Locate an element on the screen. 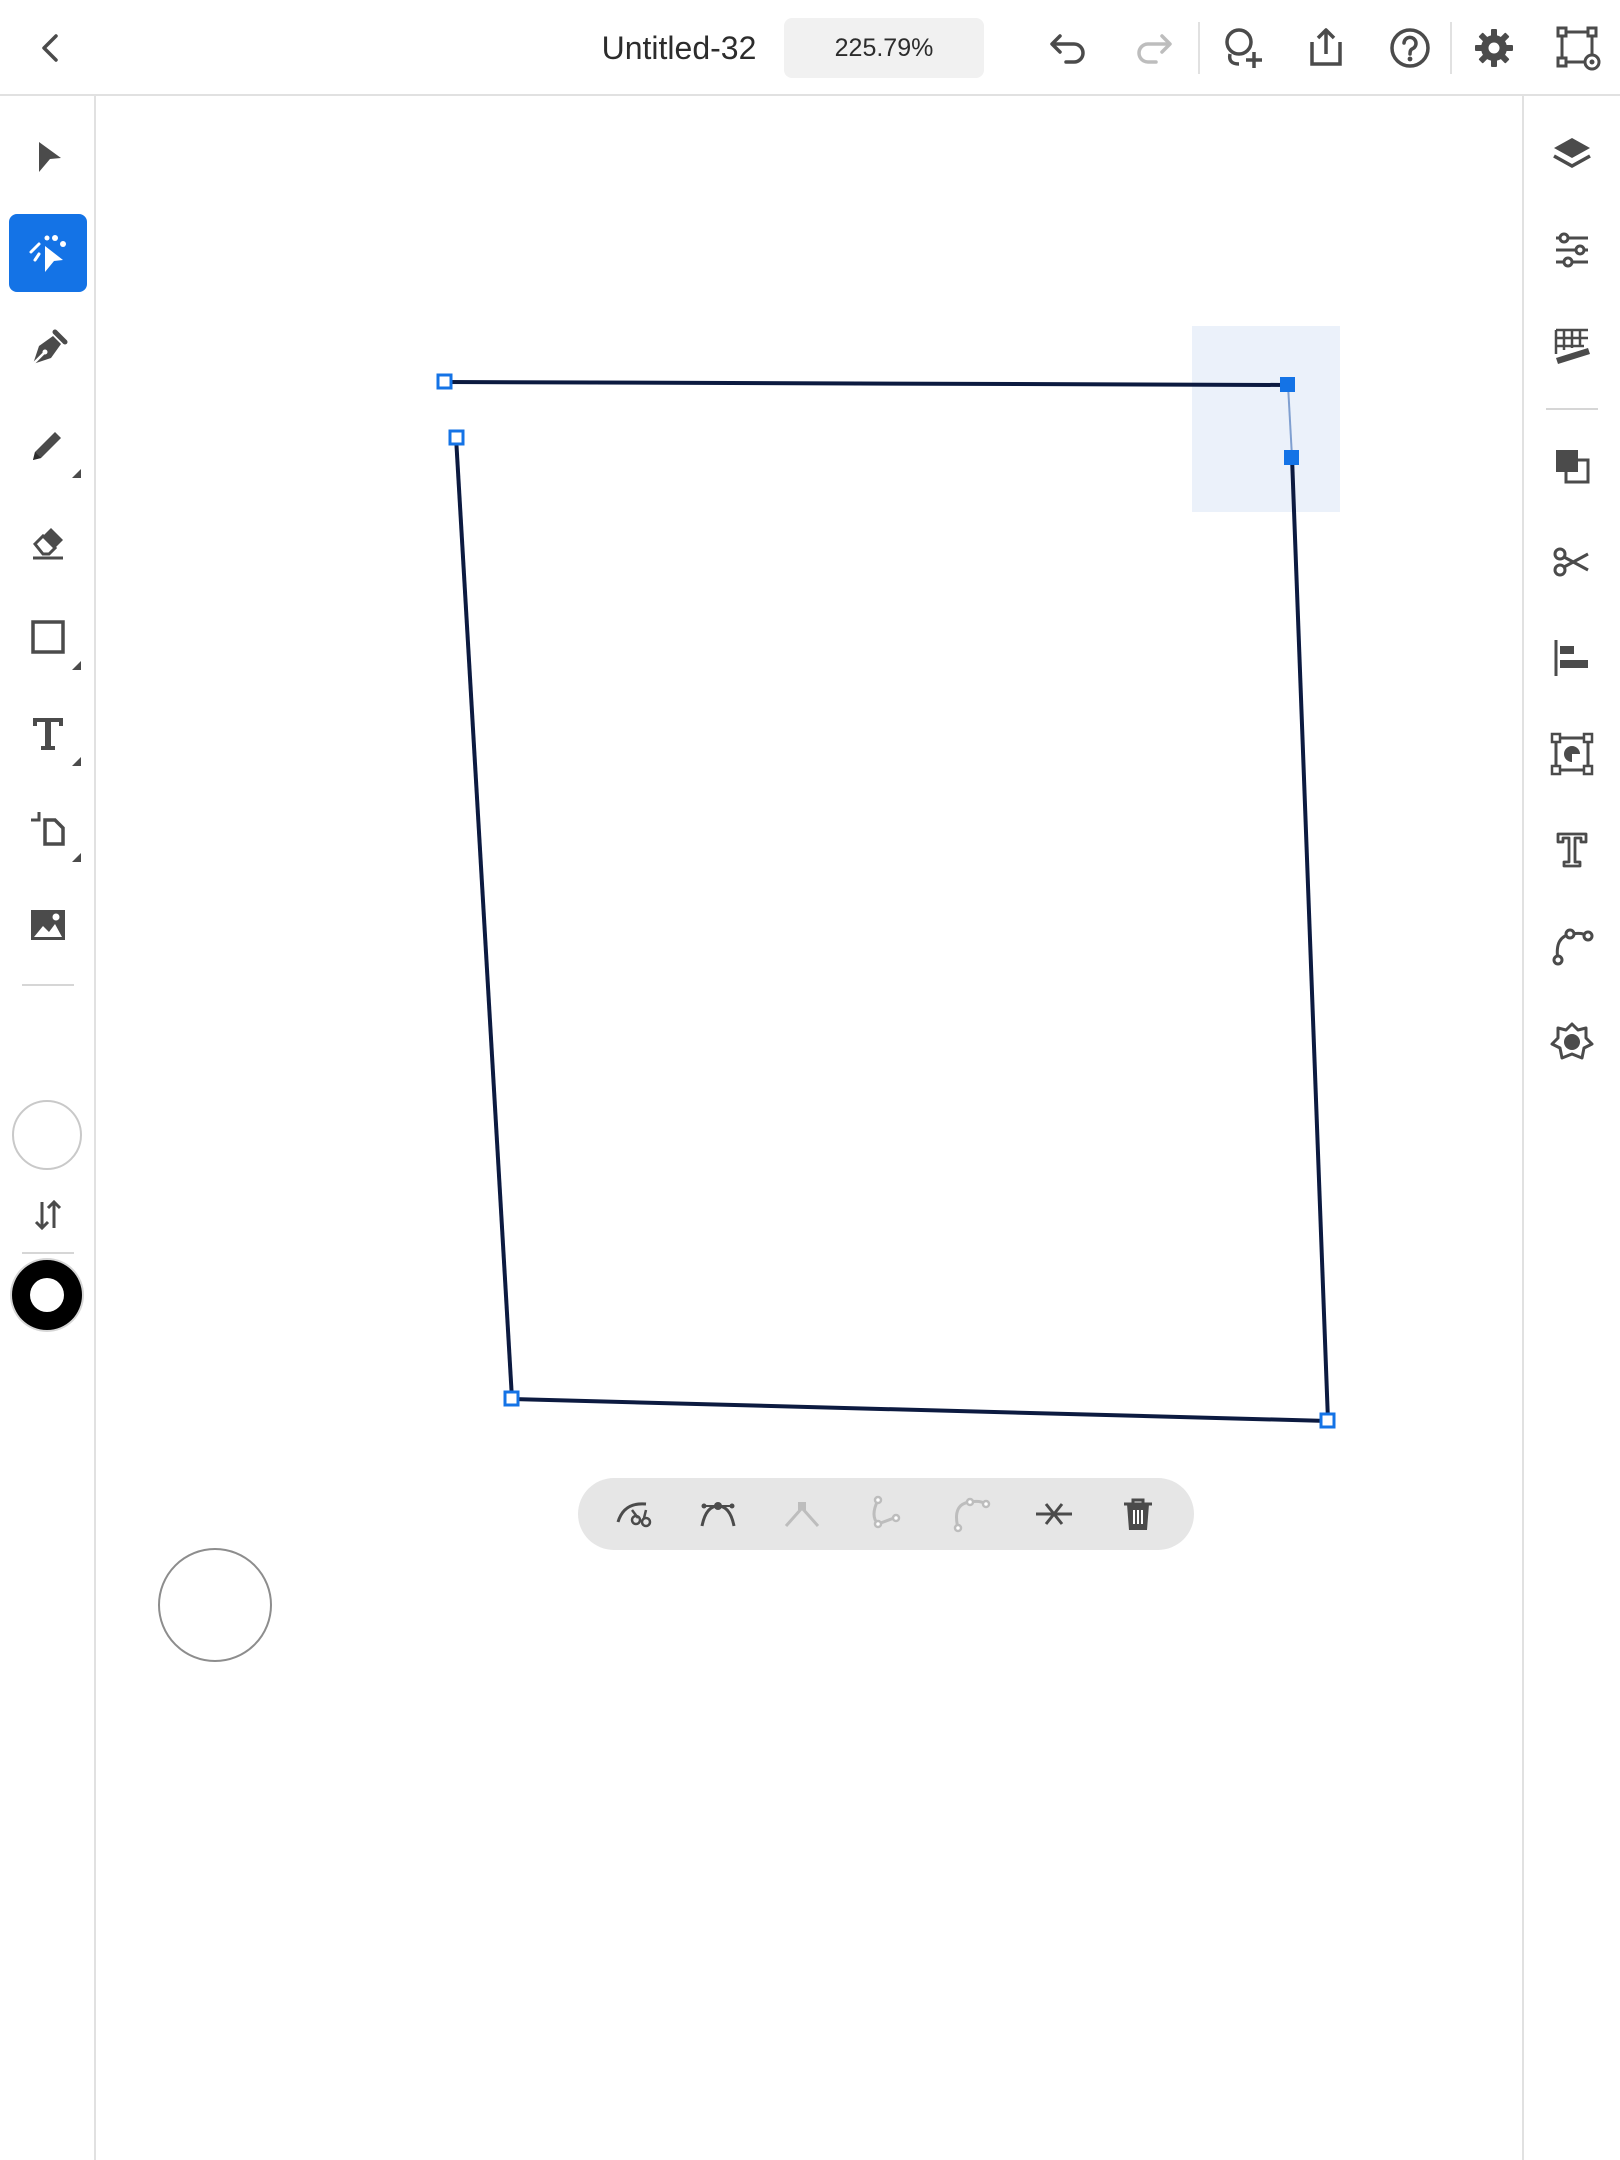 The image size is (1620, 2160). help-icon is located at coordinates (1410, 48).